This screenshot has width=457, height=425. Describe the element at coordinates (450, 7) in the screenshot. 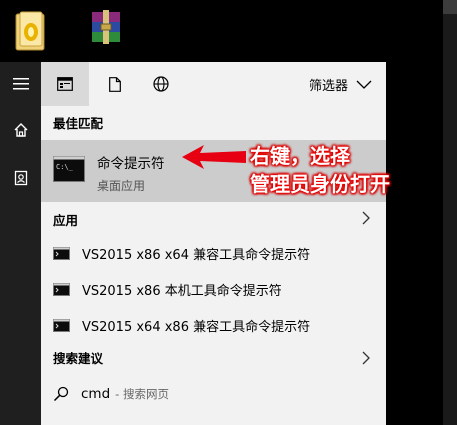

I see `edge-icon` at that location.